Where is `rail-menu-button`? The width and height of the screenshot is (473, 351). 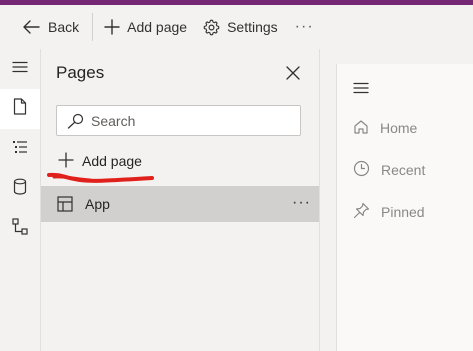
rail-menu-button is located at coordinates (20, 69).